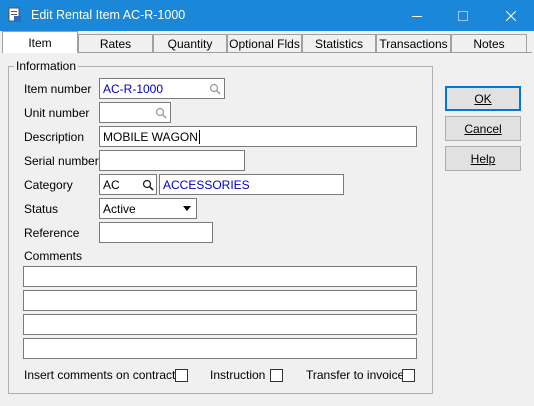 The height and width of the screenshot is (406, 534). I want to click on comments-label: Comments, so click(53, 256).